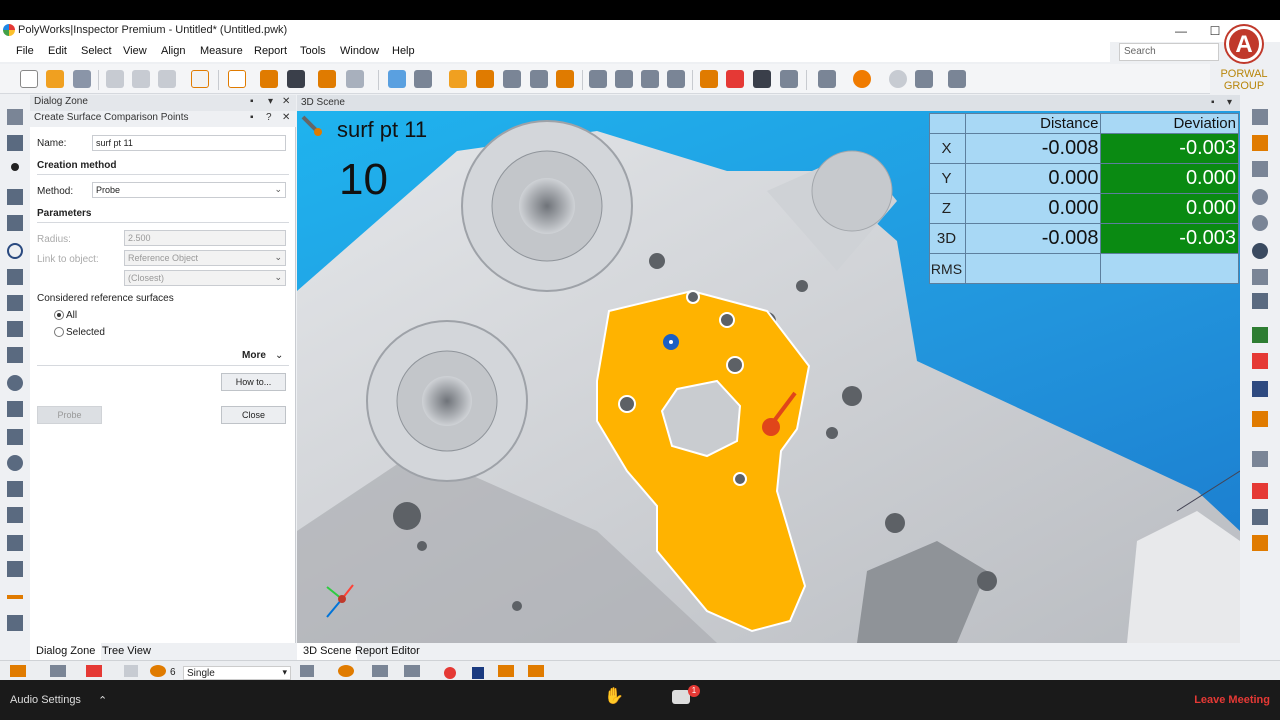 Image resolution: width=1280 pixels, height=720 pixels. Describe the element at coordinates (15, 623) in the screenshot. I see `angle-icon` at that location.